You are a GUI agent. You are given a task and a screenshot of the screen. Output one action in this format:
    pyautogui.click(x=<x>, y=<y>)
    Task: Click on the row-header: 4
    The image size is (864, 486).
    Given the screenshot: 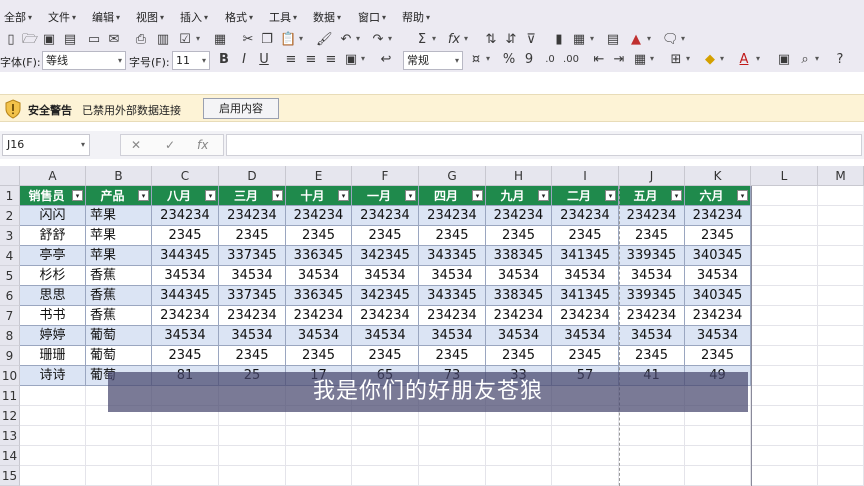 What is the action you would take?
    pyautogui.click(x=10, y=256)
    